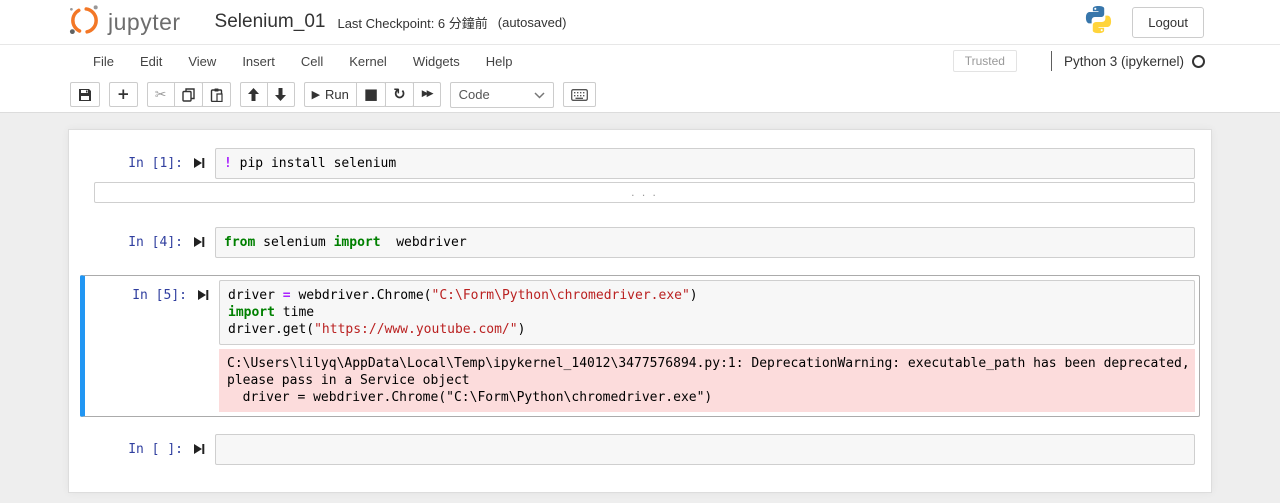  What do you see at coordinates (337, 94) in the screenshot?
I see `run-button-label: Run` at bounding box center [337, 94].